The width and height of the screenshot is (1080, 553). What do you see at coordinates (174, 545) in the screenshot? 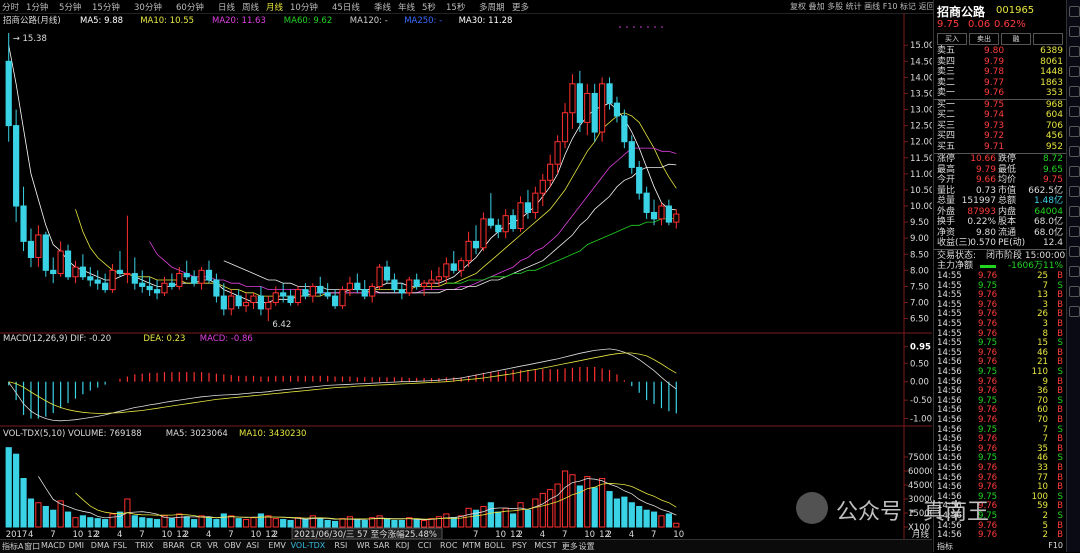
I see `indicator-tab-7: BRAR` at bounding box center [174, 545].